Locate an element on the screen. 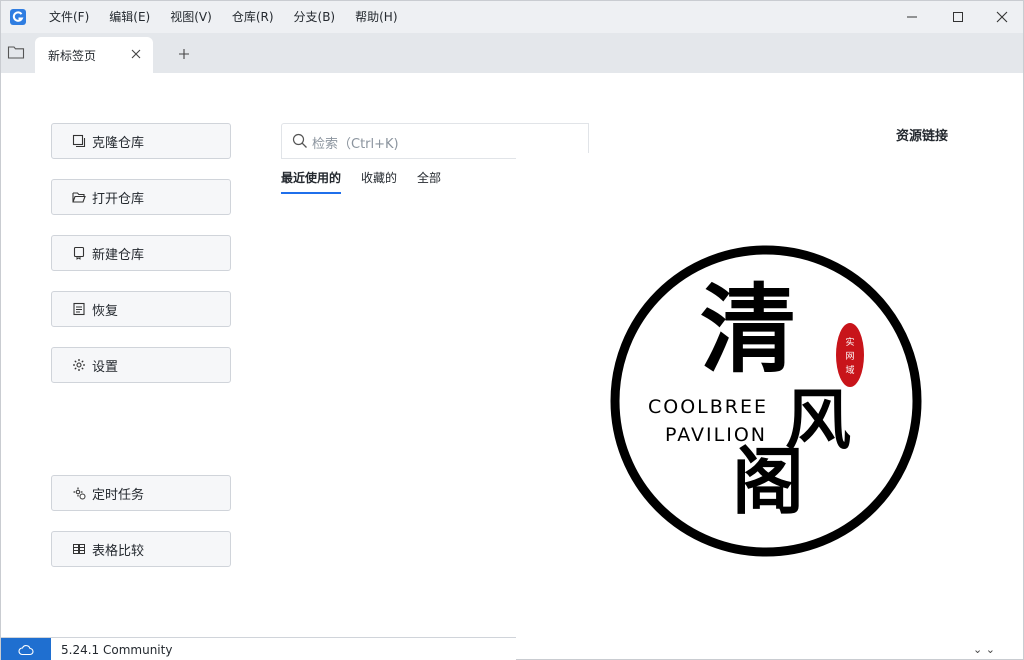 The height and width of the screenshot is (660, 1024). maximize-button is located at coordinates (958, 17).